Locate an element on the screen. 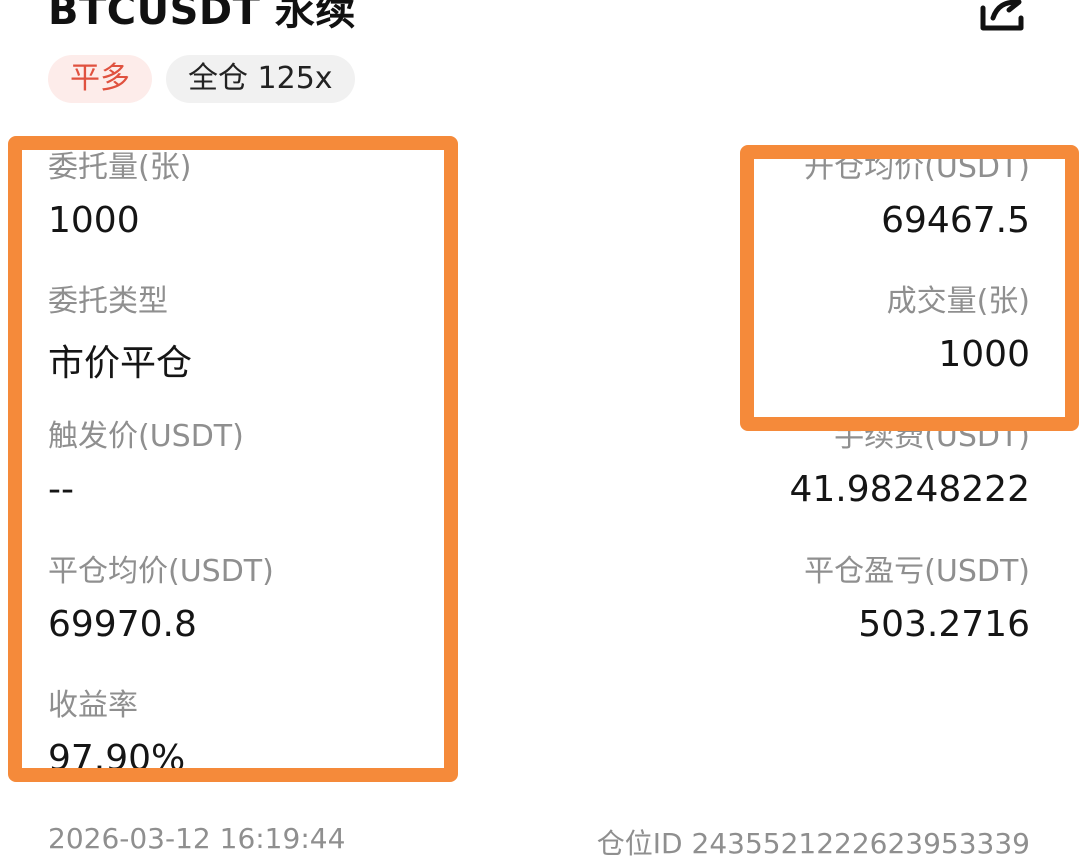 This screenshot has height=862, width=1079. order-qty-field: 委托量(张) 1000 is located at coordinates (119, 191).